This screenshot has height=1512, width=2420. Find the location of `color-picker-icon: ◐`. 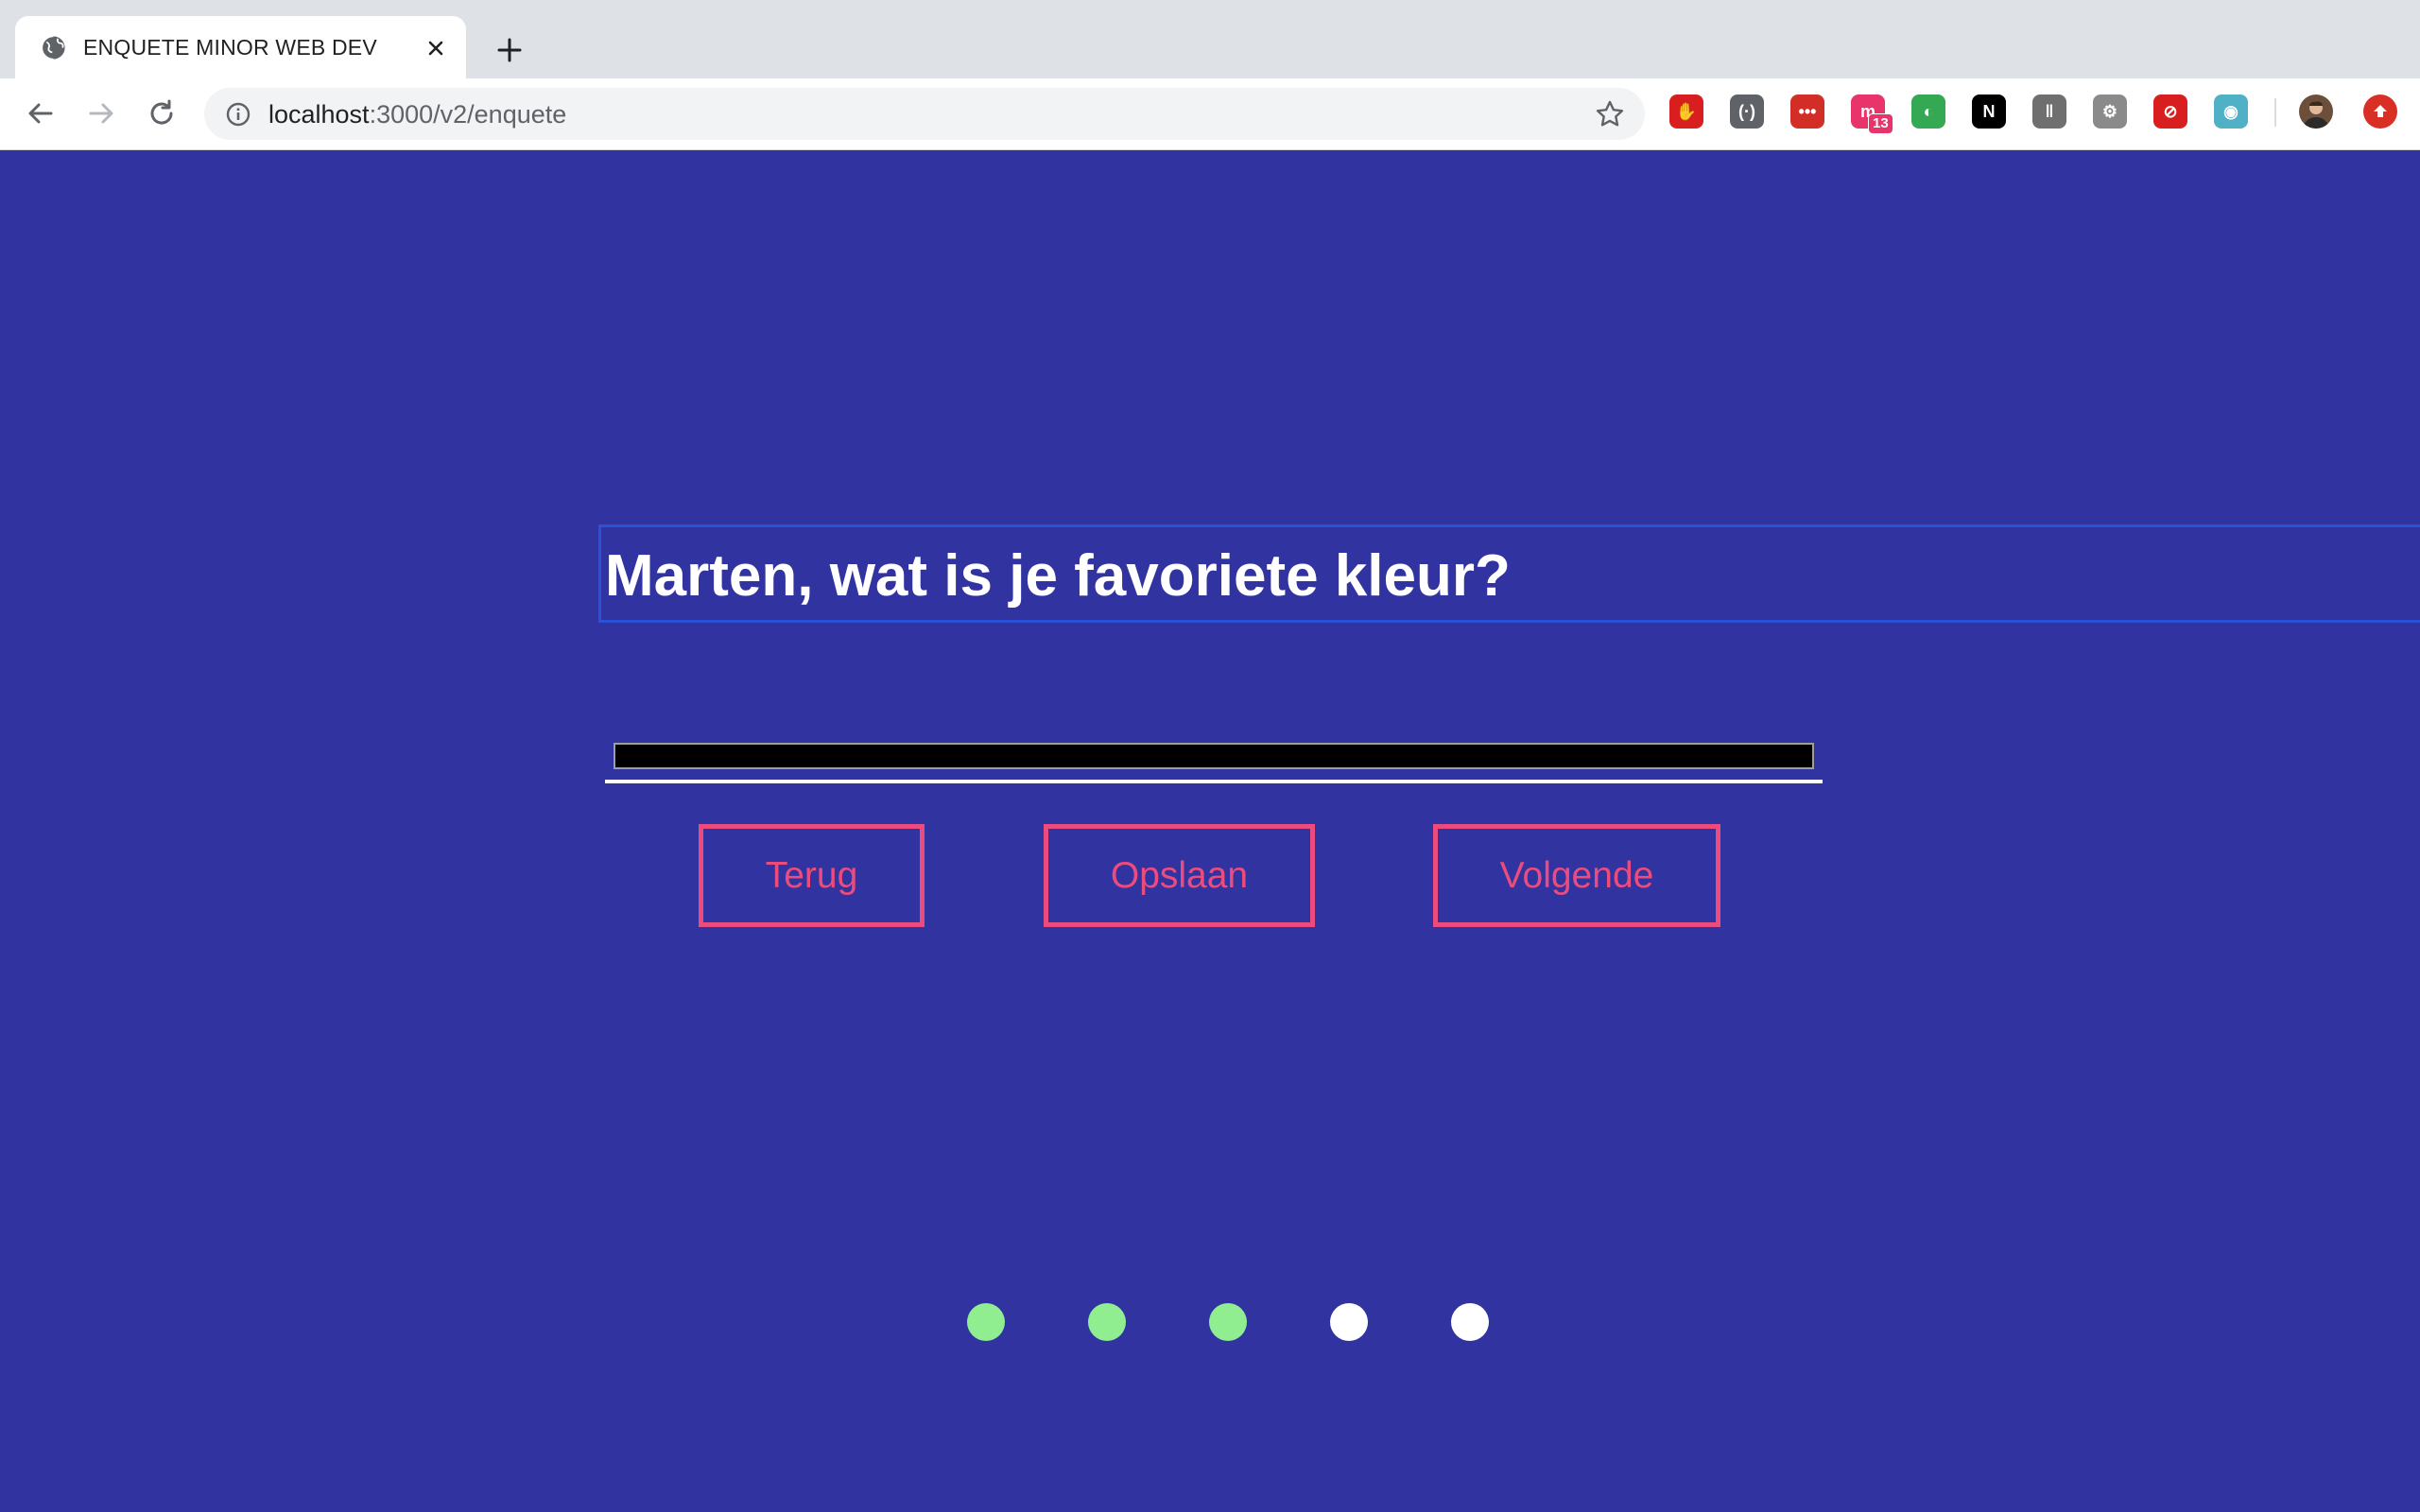

color-picker-icon: ◐ is located at coordinates (1928, 111).